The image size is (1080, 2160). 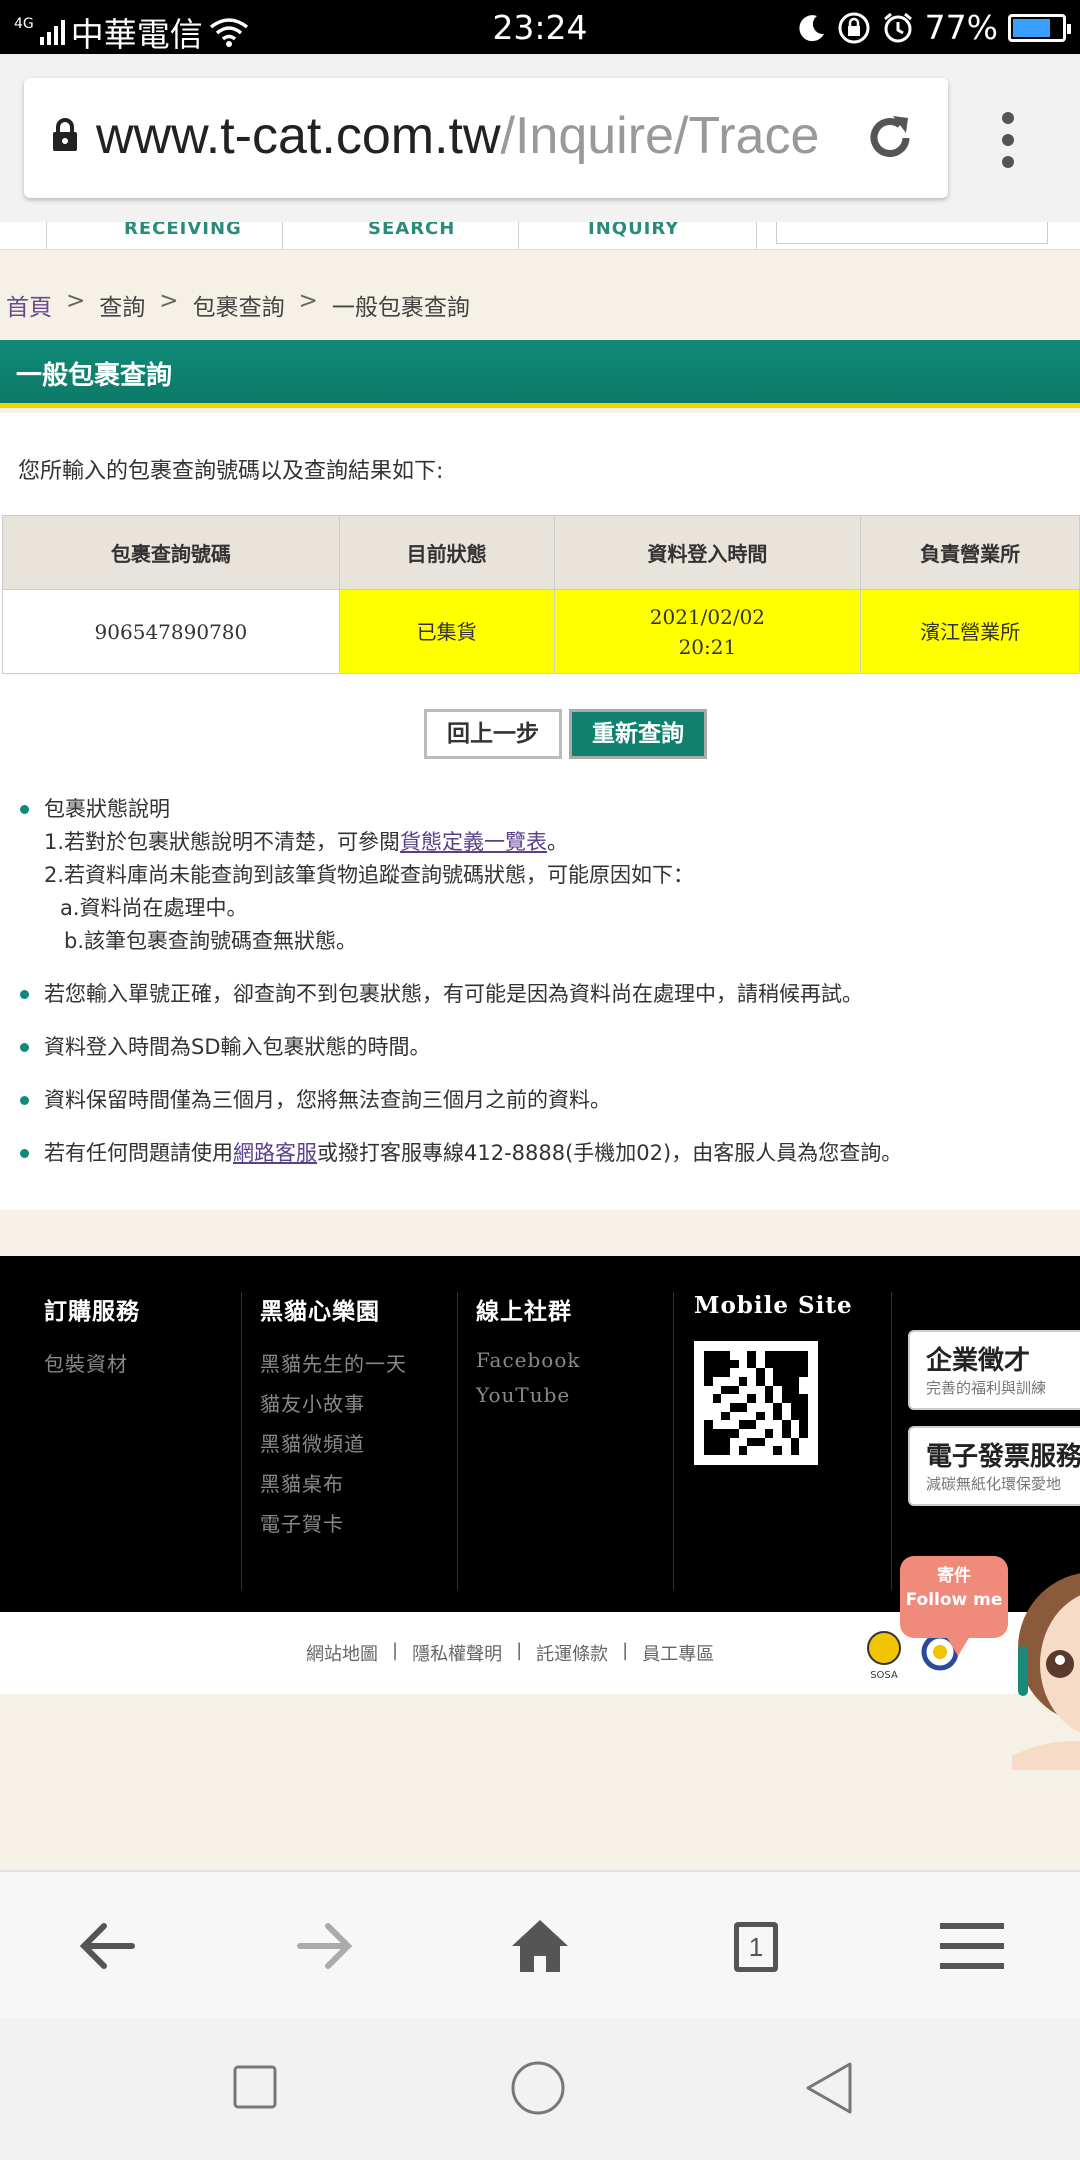 I want to click on footer-col-order: 訂購服務 包裝資材, so click(x=133, y=1441).